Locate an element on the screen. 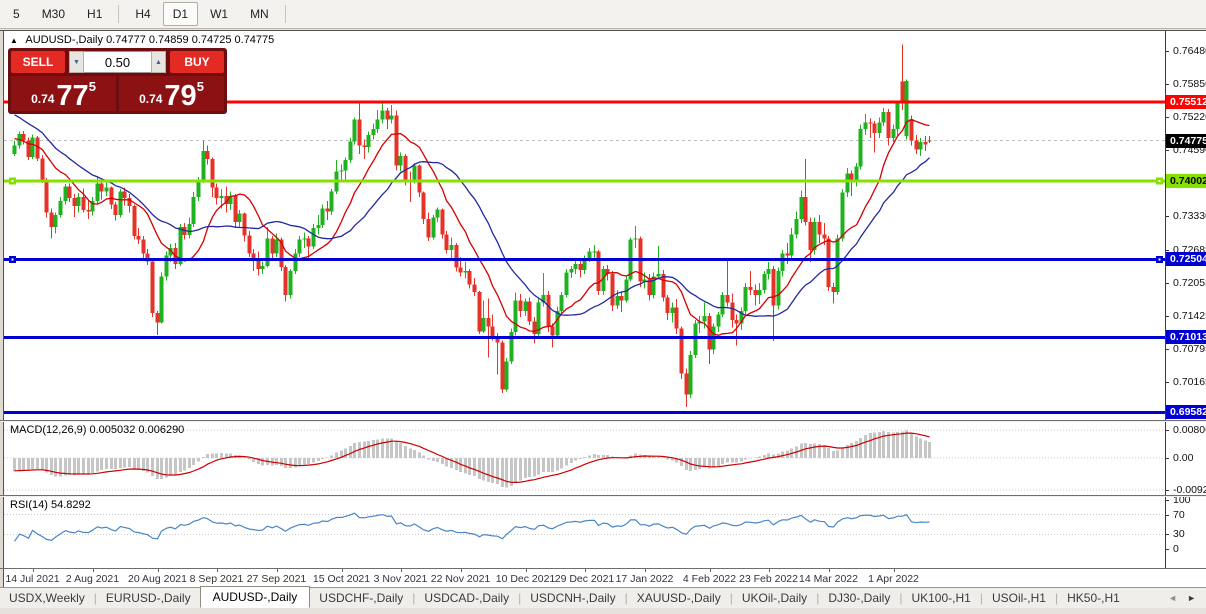  price-tick-label: 0 is located at coordinates (1176, 549).